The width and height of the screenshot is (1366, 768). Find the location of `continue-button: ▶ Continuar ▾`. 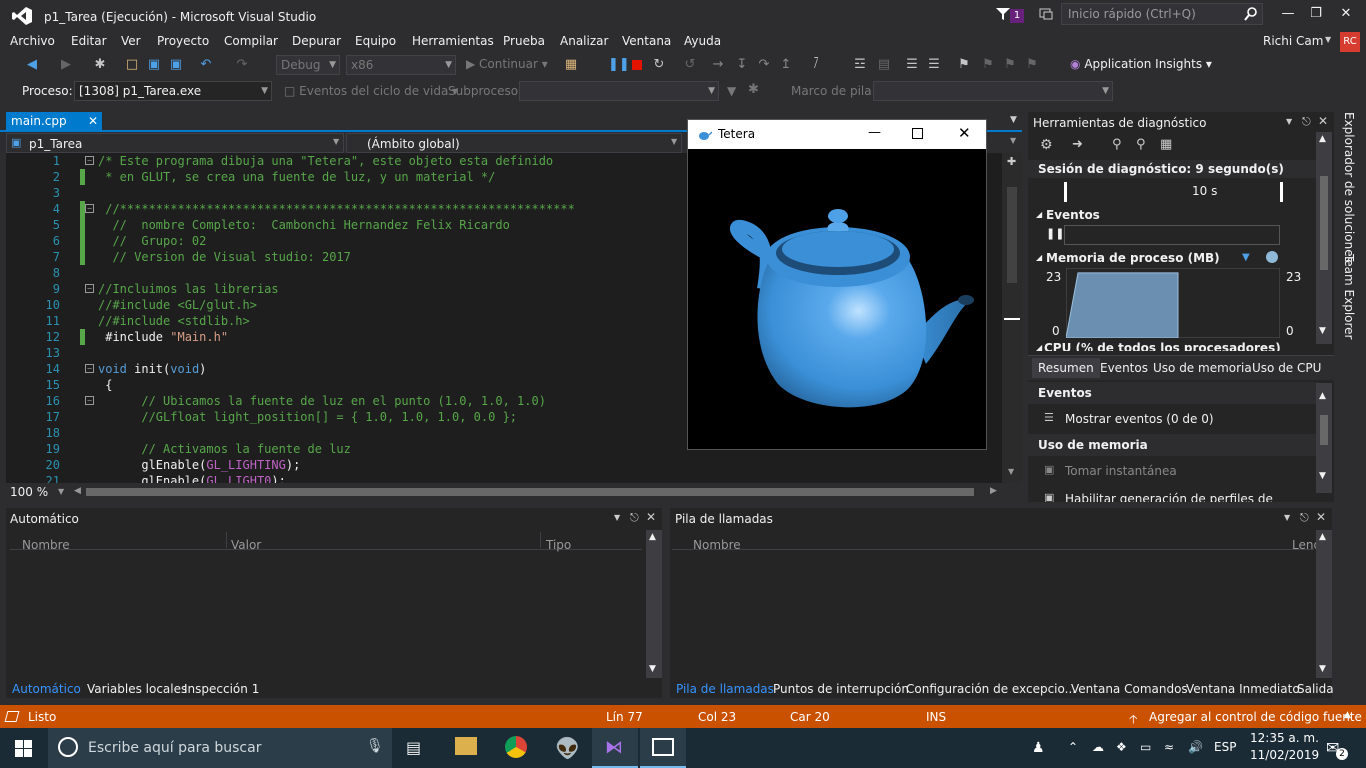

continue-button: ▶ Continuar ▾ is located at coordinates (507, 64).